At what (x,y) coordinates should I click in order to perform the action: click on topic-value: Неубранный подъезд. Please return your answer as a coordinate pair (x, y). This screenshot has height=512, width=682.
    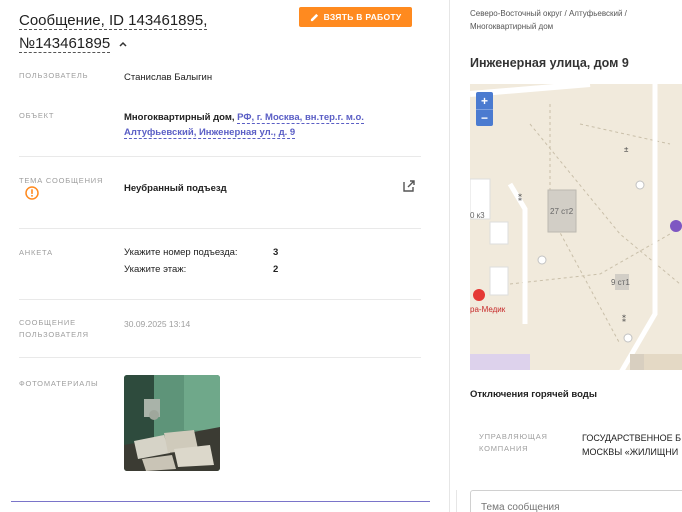
    Looking at the image, I should click on (175, 188).